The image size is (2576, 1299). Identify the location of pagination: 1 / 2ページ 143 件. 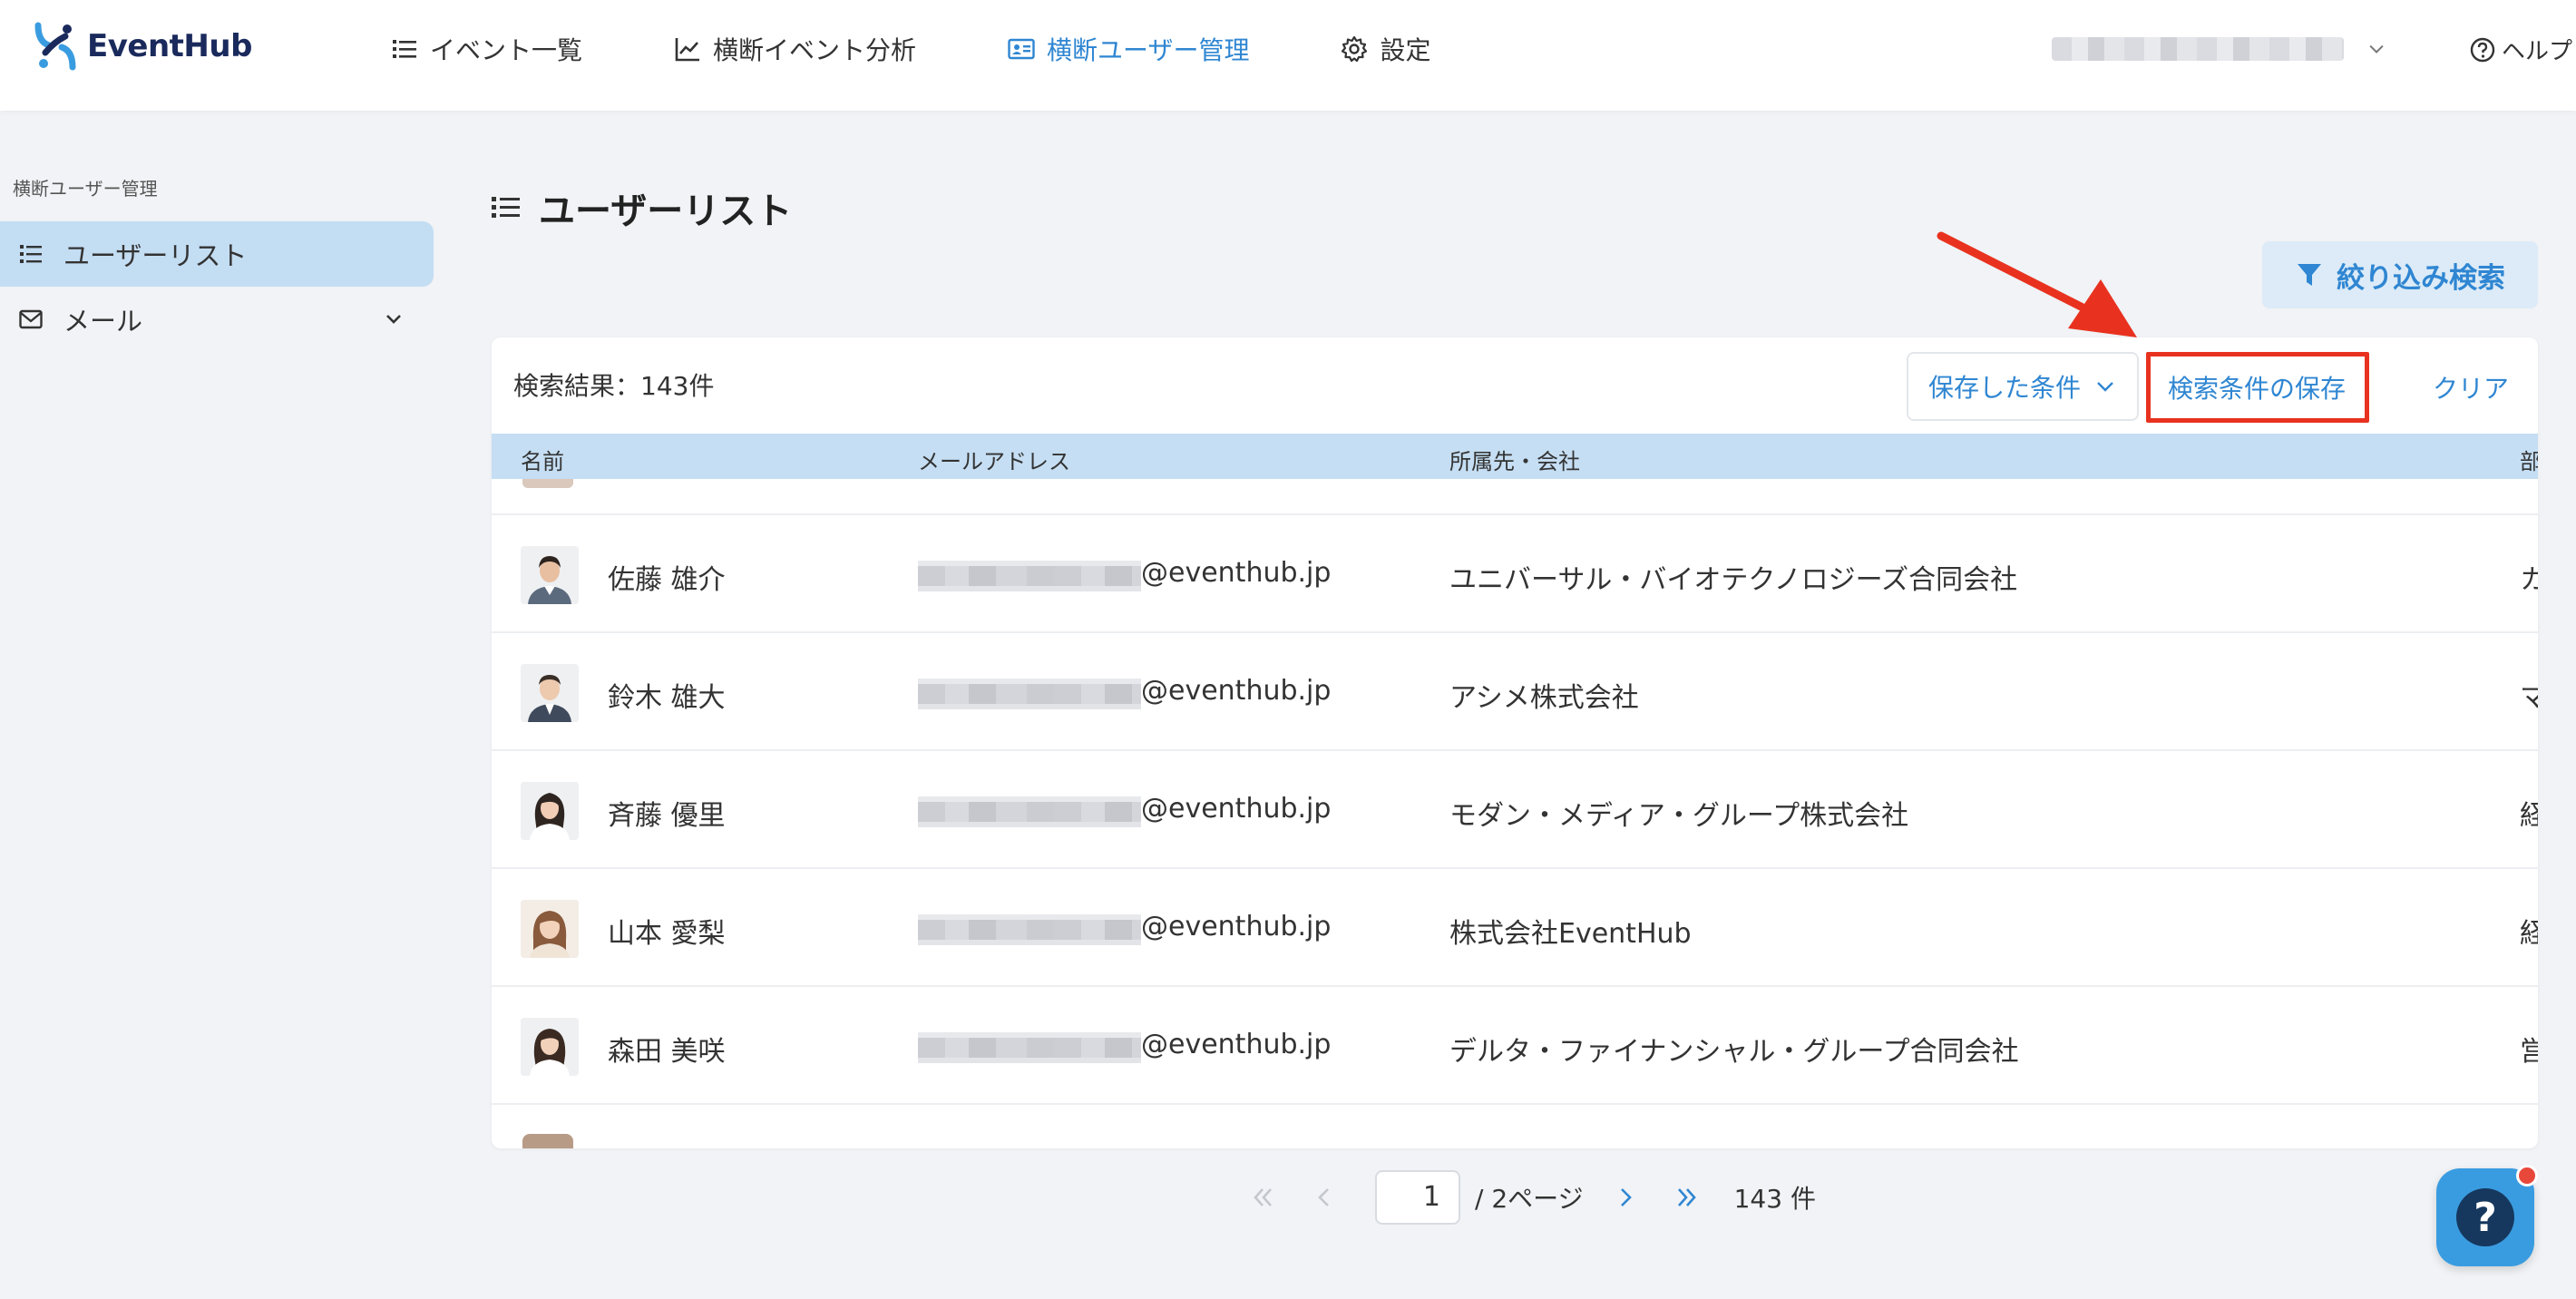
(1532, 1197).